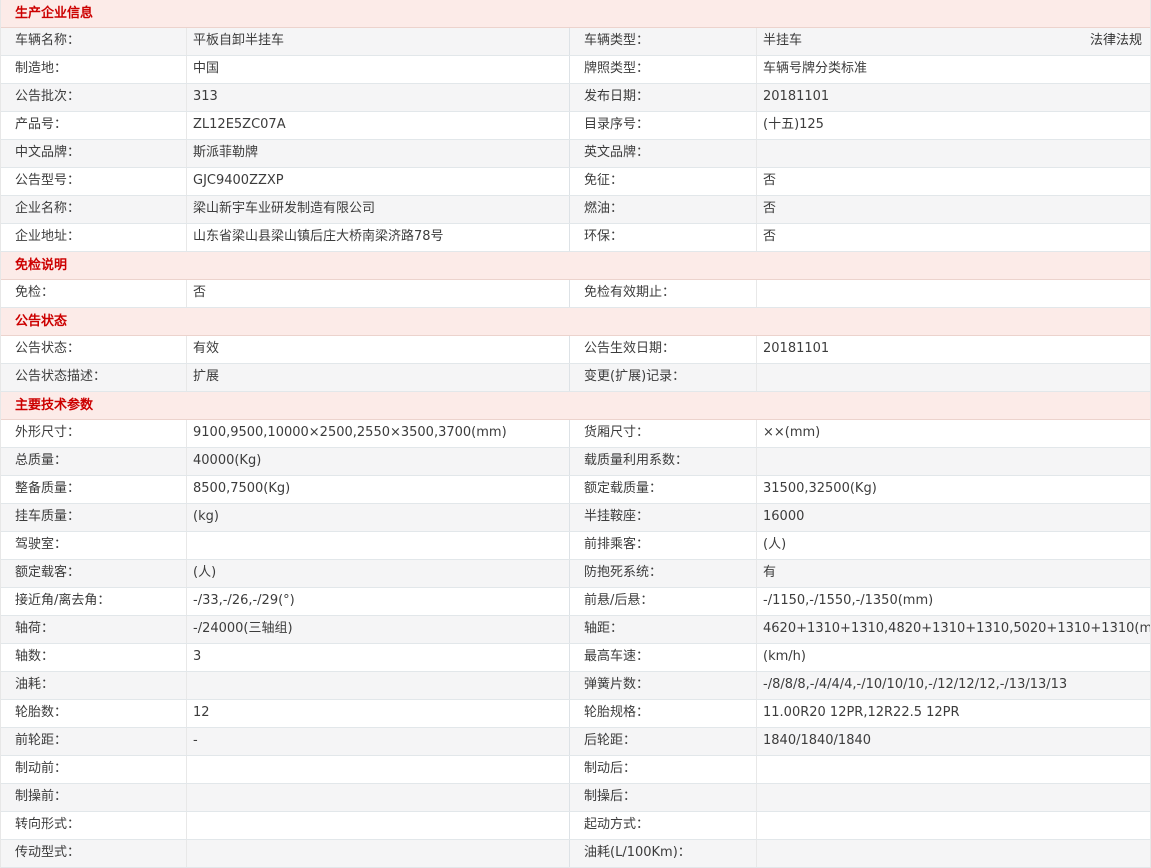 The width and height of the screenshot is (1151, 868). What do you see at coordinates (94, 657) in the screenshot?
I see `field-label: 轴数：` at bounding box center [94, 657].